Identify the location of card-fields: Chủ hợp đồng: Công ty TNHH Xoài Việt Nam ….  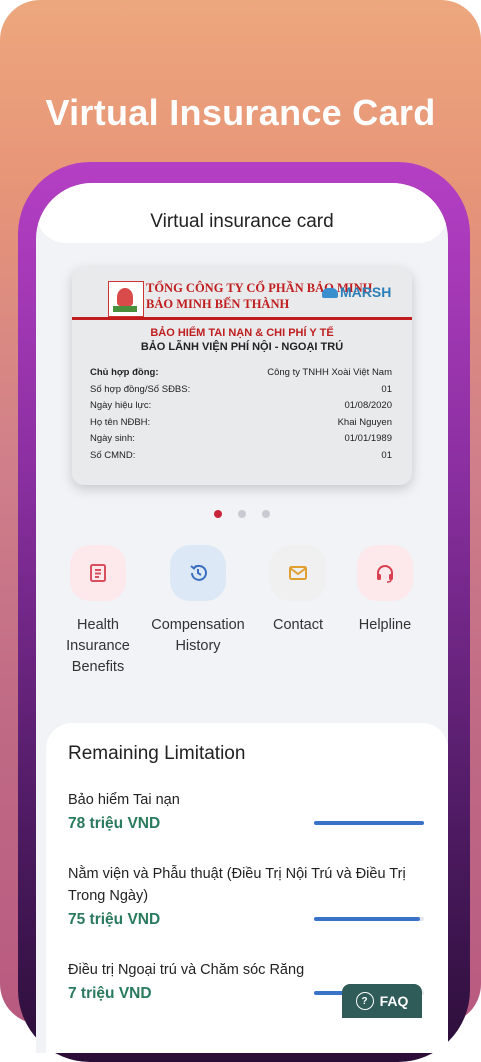
(241, 414).